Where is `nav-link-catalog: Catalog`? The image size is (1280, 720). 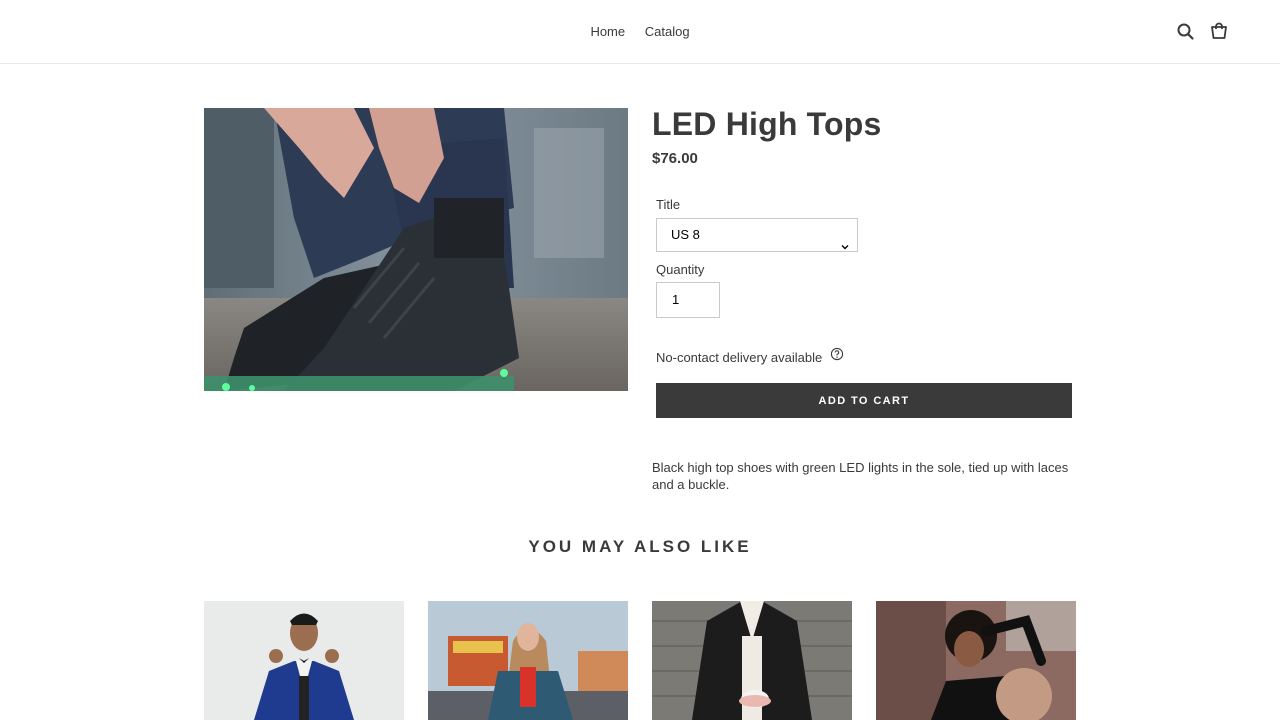 nav-link-catalog: Catalog is located at coordinates (667, 32).